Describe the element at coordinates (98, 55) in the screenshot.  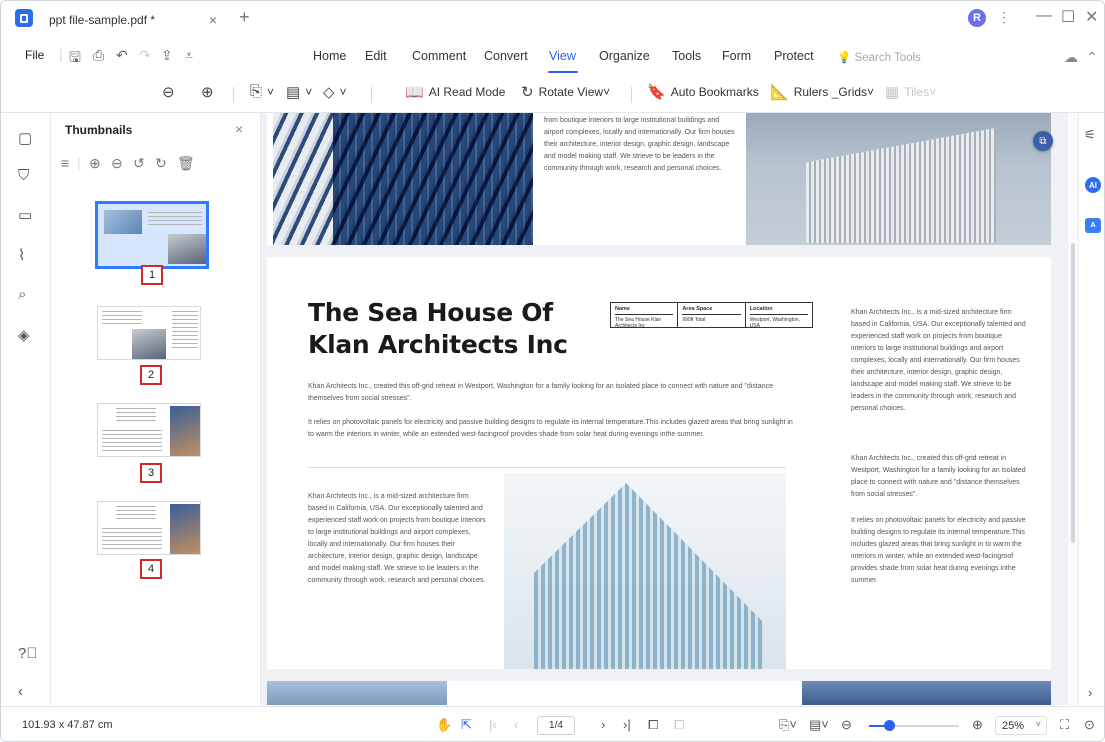
I see `print-icon: ⎙` at that location.